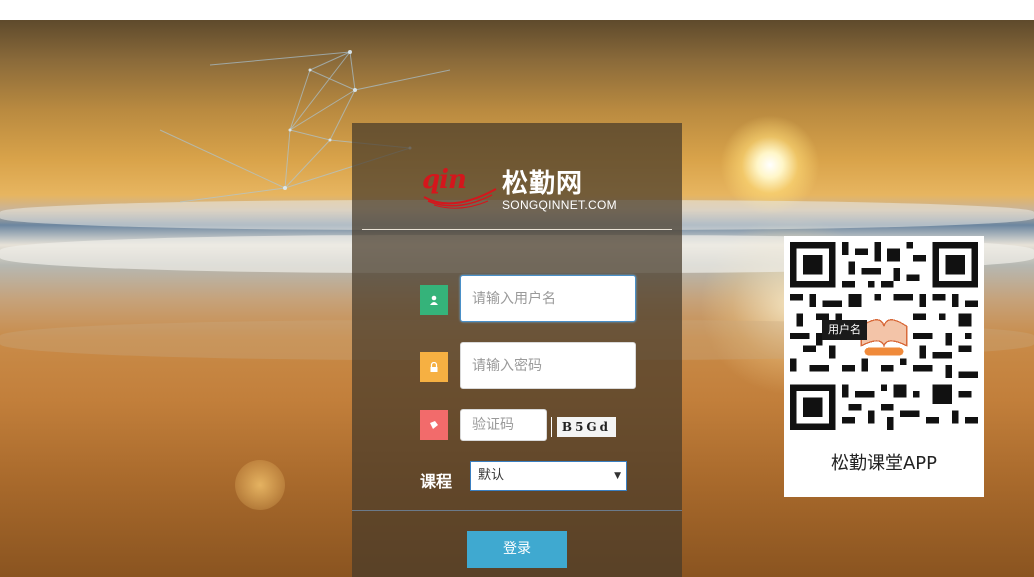 The height and width of the screenshot is (577, 1034). Describe the element at coordinates (503, 425) in the screenshot. I see `captcha-input` at that location.